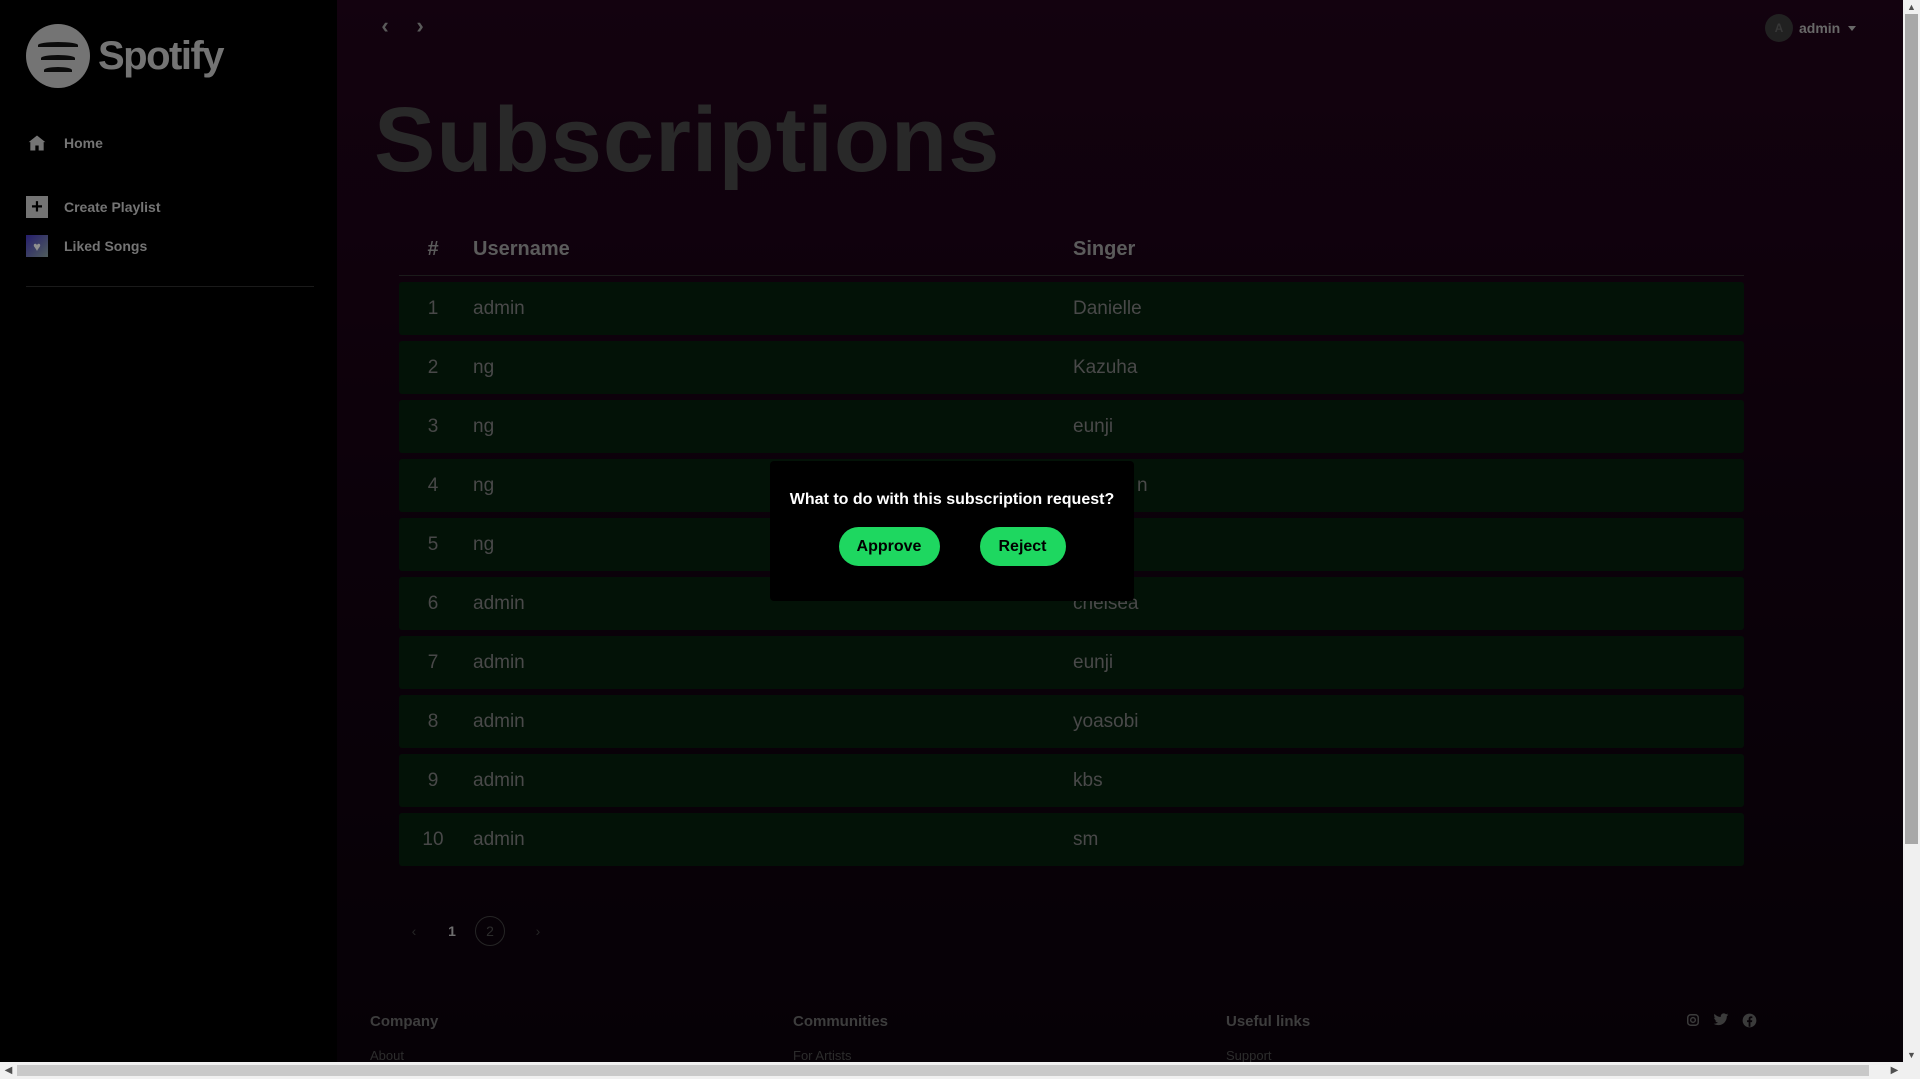  Describe the element at coordinates (943, 1070) in the screenshot. I see `horizontal-scrollbar-thumb` at that location.